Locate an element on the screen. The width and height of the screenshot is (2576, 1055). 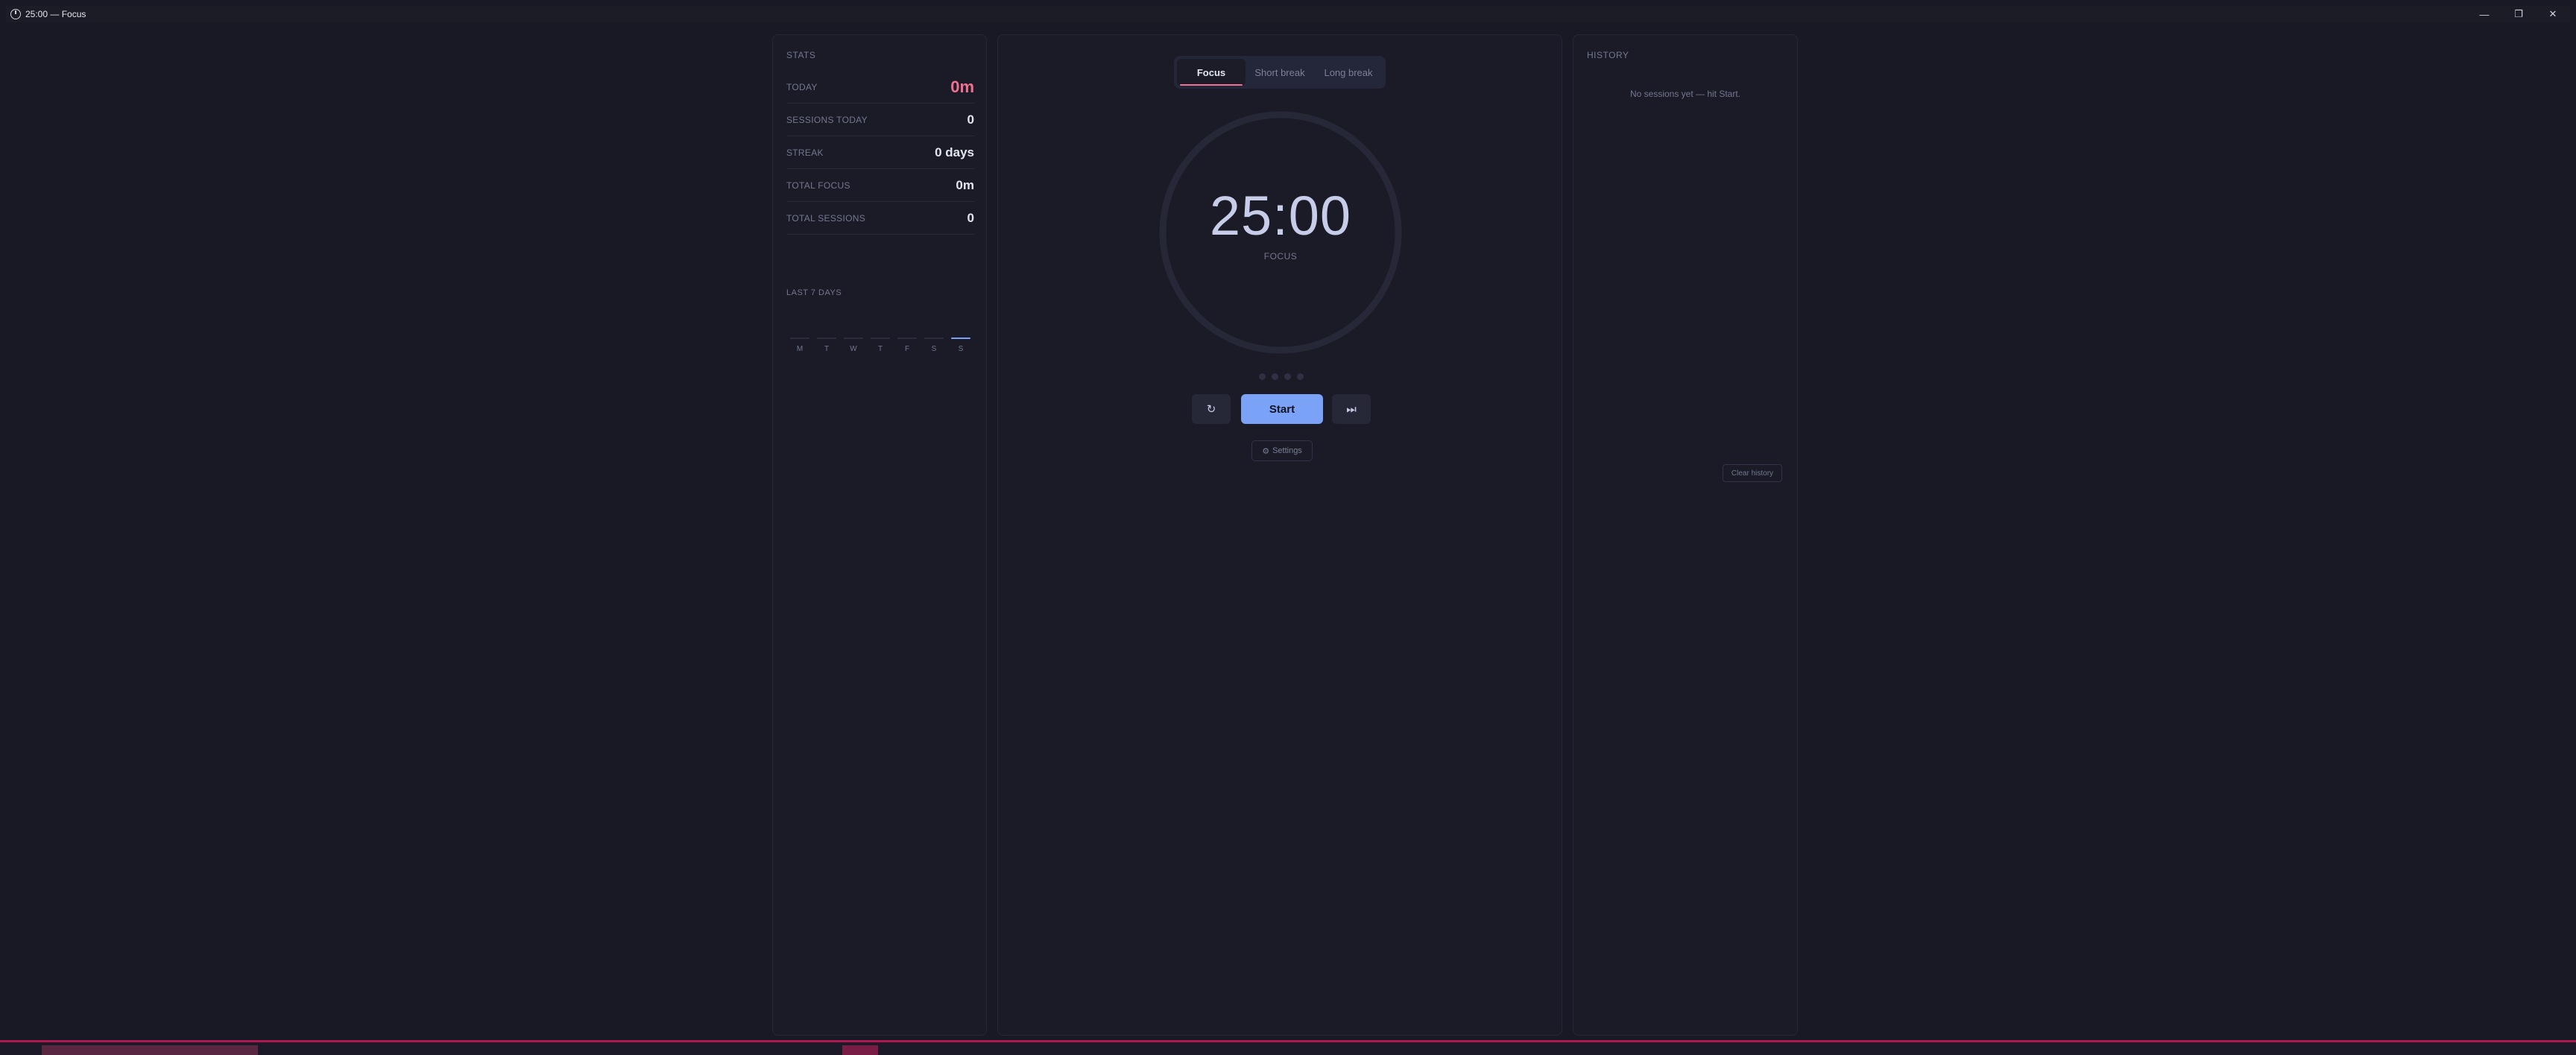
stat-label: TODAY is located at coordinates (802, 86).